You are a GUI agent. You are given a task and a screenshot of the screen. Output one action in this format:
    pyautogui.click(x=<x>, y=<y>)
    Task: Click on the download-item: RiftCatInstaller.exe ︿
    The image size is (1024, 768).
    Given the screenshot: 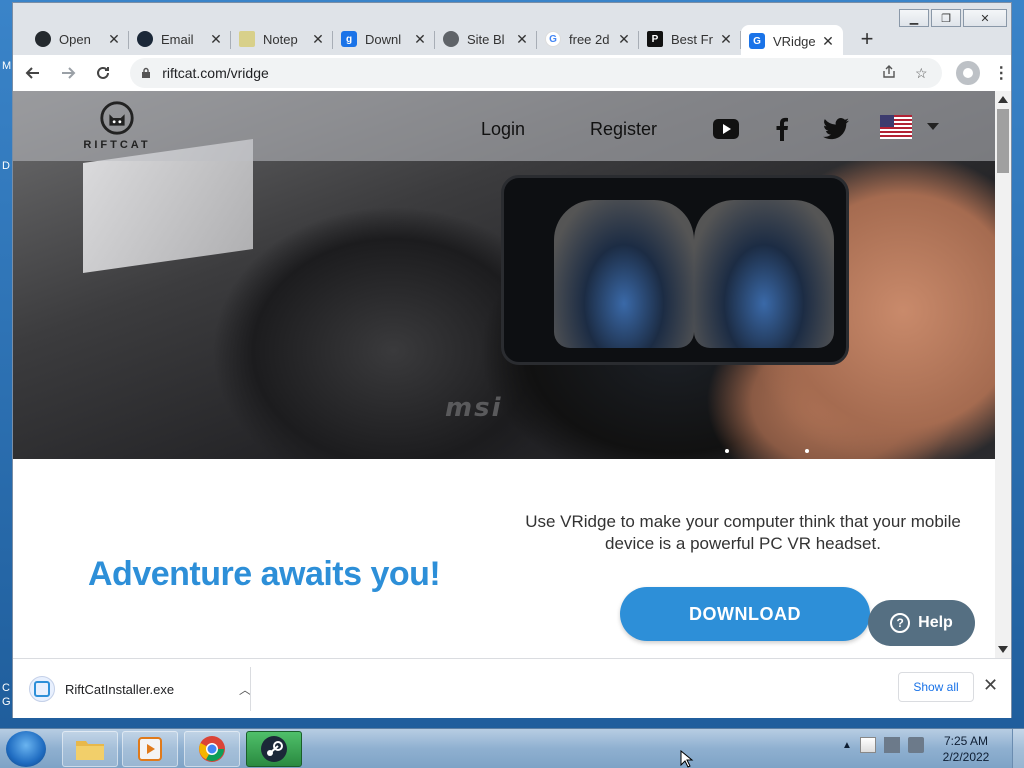 What is the action you would take?
    pyautogui.click(x=140, y=689)
    